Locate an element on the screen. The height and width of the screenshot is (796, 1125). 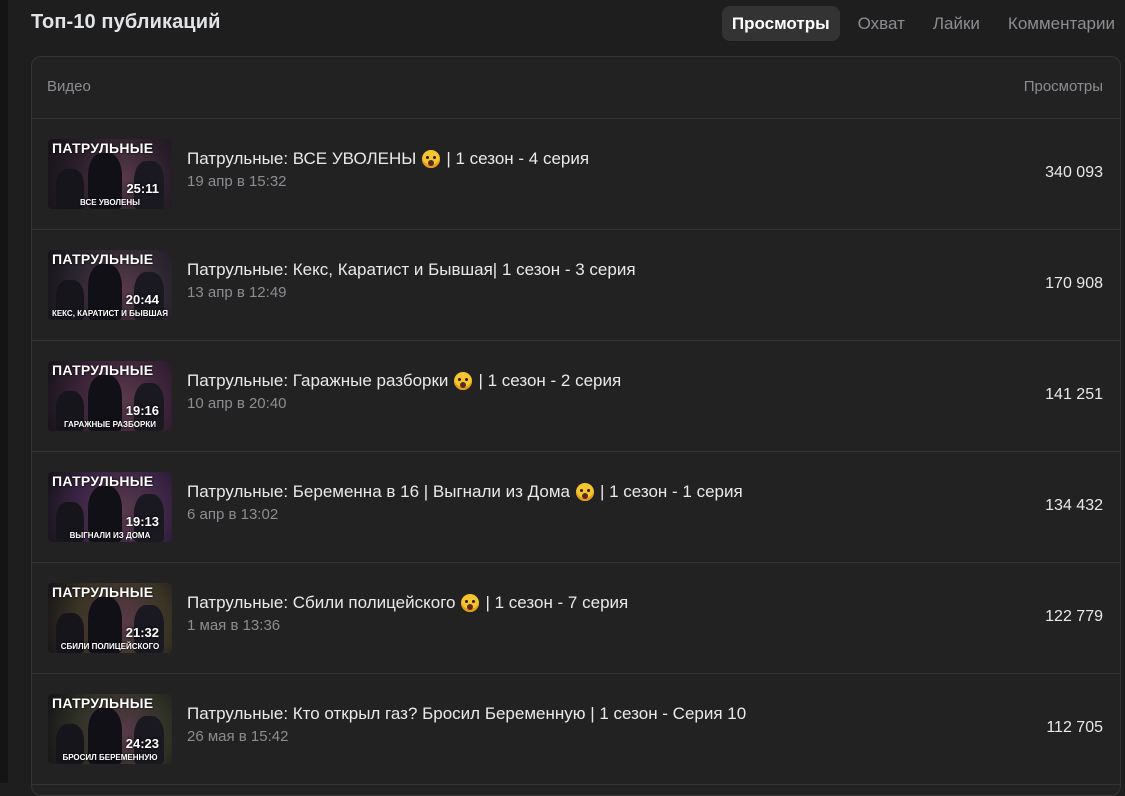
thumbnail-caption: ВСЕ УВОЛЕНЫ is located at coordinates (110, 202).